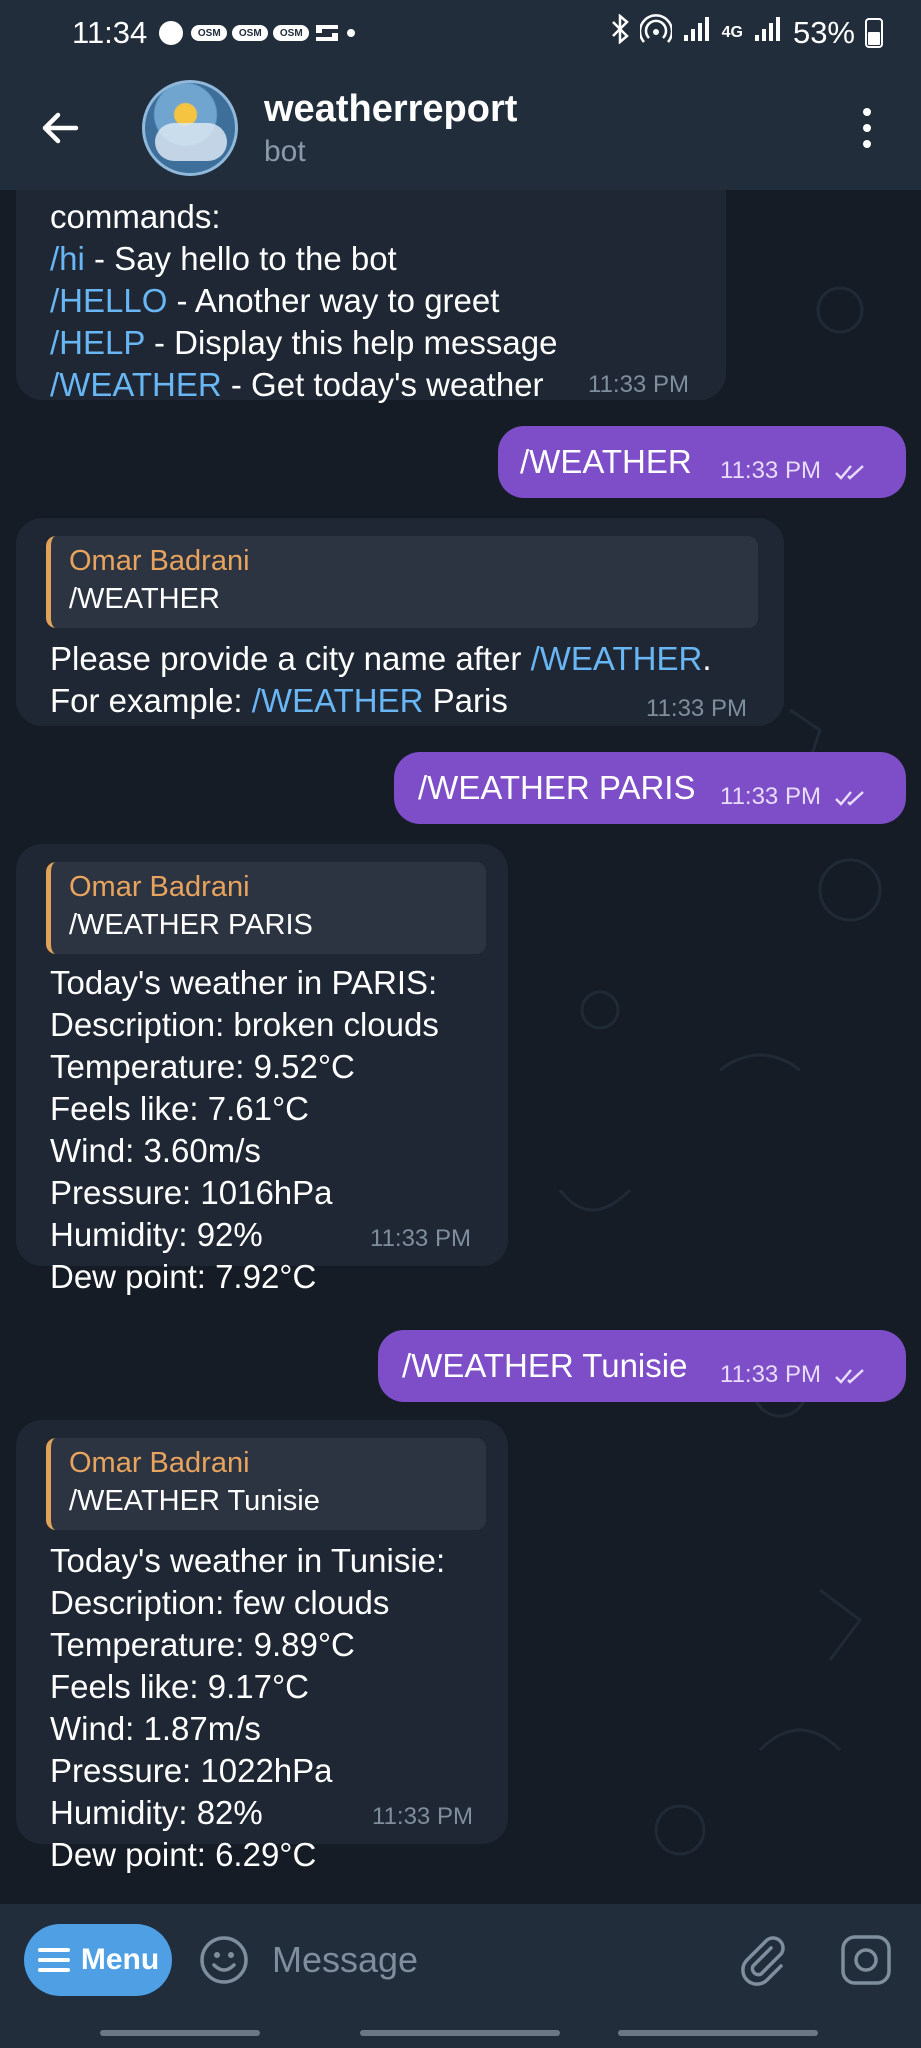 The width and height of the screenshot is (921, 2048). I want to click on message-text: For example:, so click(151, 700).